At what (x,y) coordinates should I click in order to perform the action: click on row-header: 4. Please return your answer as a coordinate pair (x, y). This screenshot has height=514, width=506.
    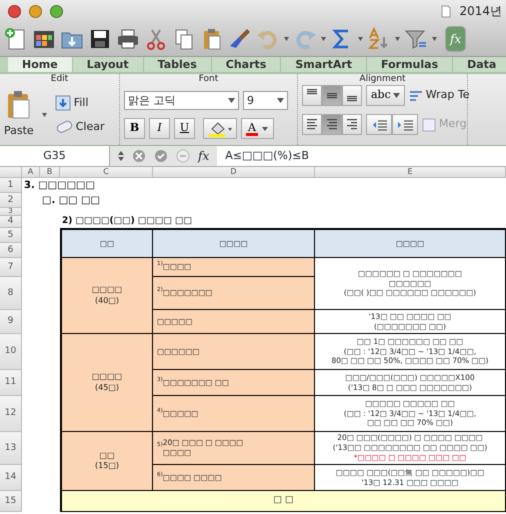
    Looking at the image, I should click on (11, 222).